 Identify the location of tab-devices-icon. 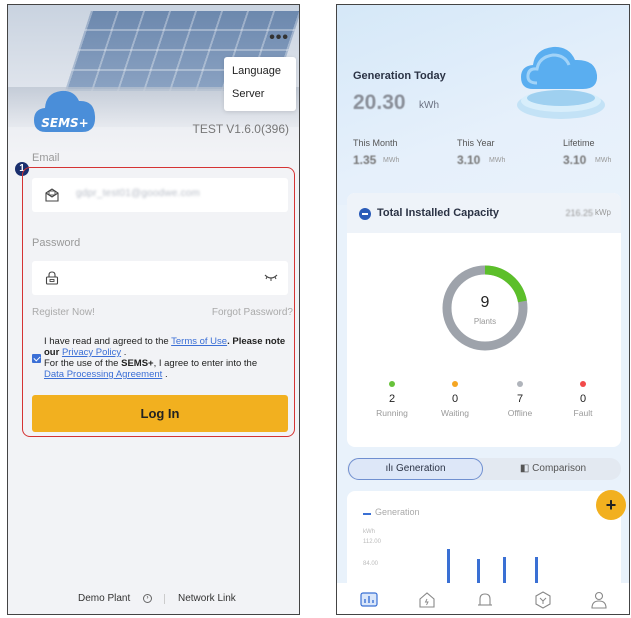
(543, 600).